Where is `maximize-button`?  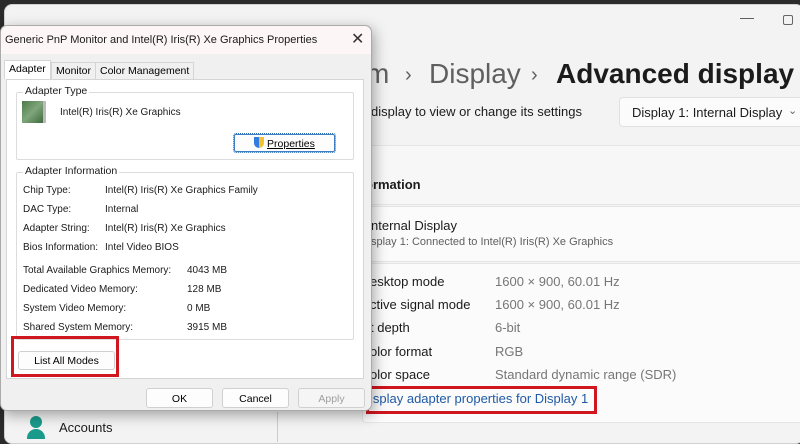
maximize-button is located at coordinates (788, 20).